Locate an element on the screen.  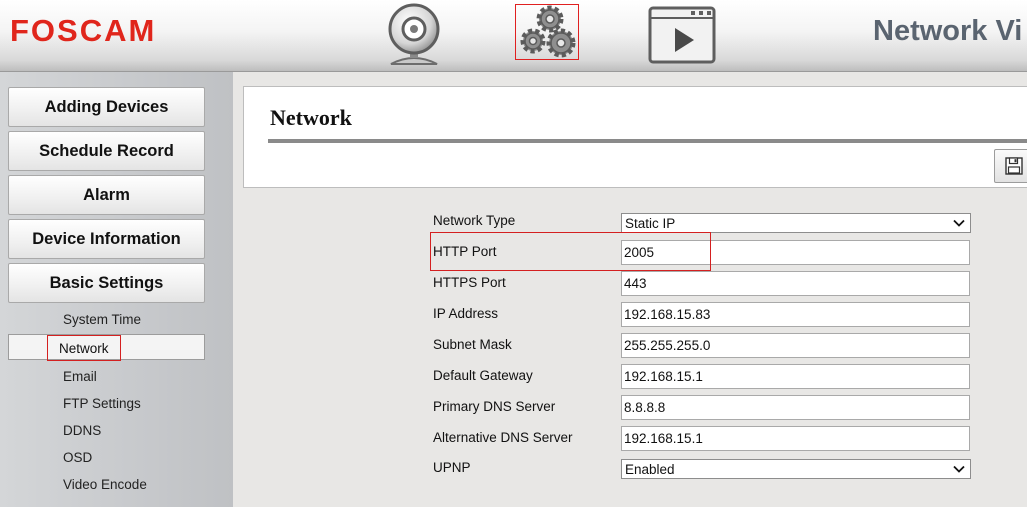
network-type-value: Static IP is located at coordinates (650, 223).